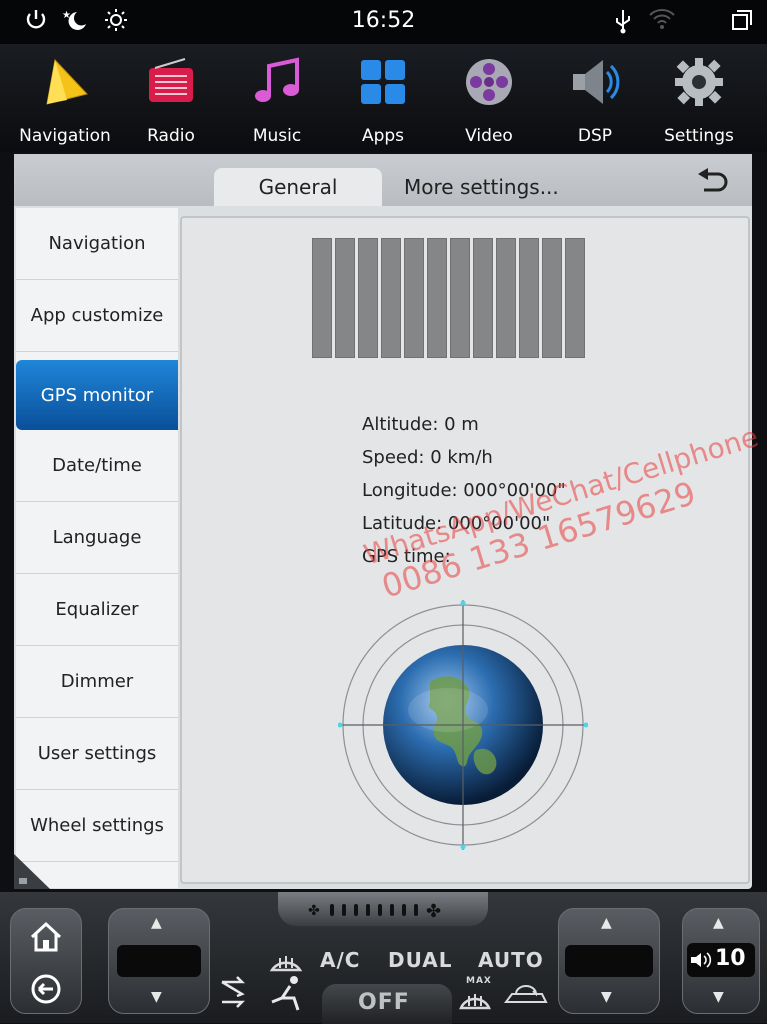  Describe the element at coordinates (97, 316) in the screenshot. I see `sidebar-item-app-customize: App customize` at that location.